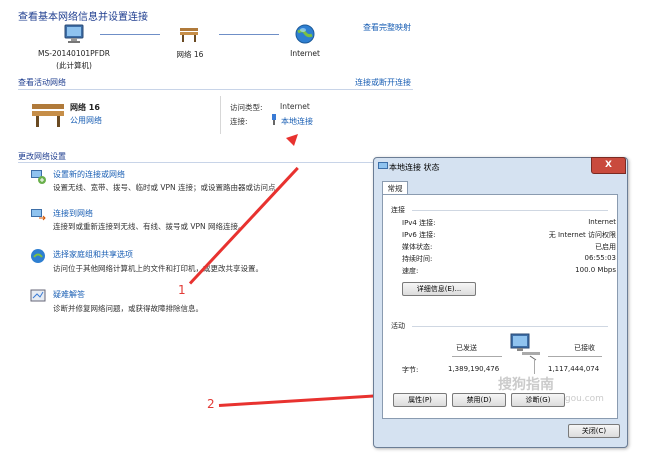 The image size is (650, 453). Describe the element at coordinates (246, 107) in the screenshot. I see `access-type-label: 访问类型:` at that location.